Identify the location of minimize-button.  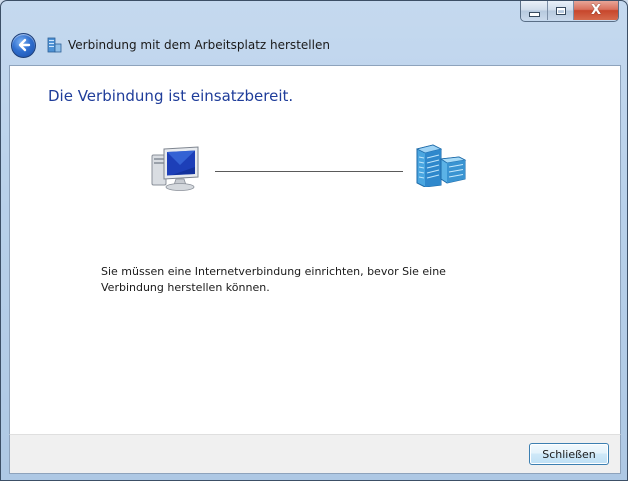
(534, 10).